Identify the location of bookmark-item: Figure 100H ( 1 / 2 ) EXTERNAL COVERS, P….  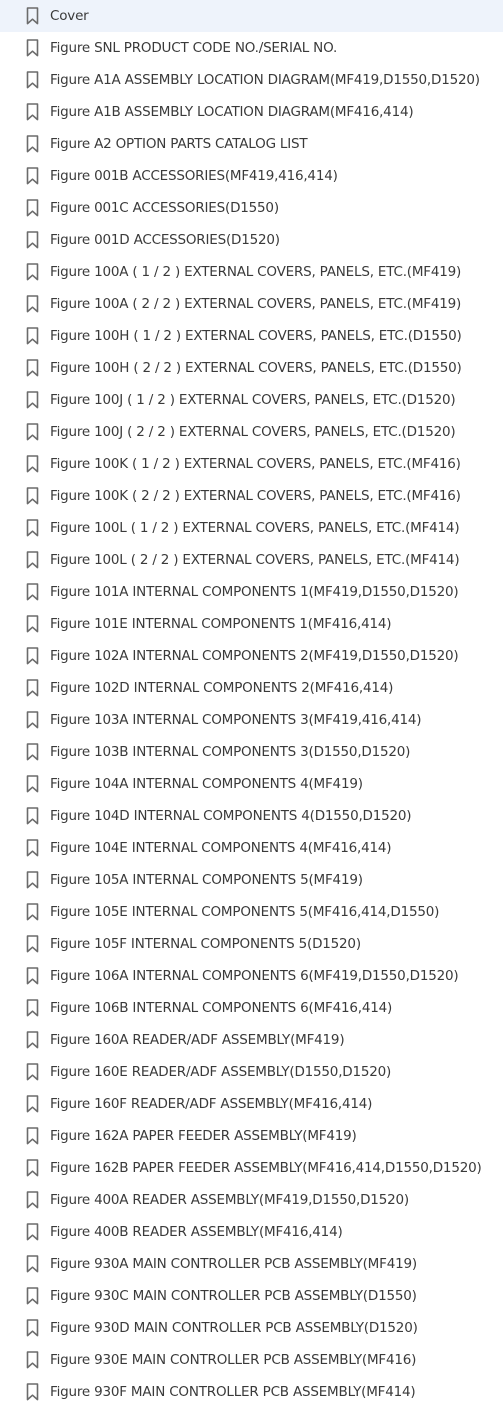
(251, 336).